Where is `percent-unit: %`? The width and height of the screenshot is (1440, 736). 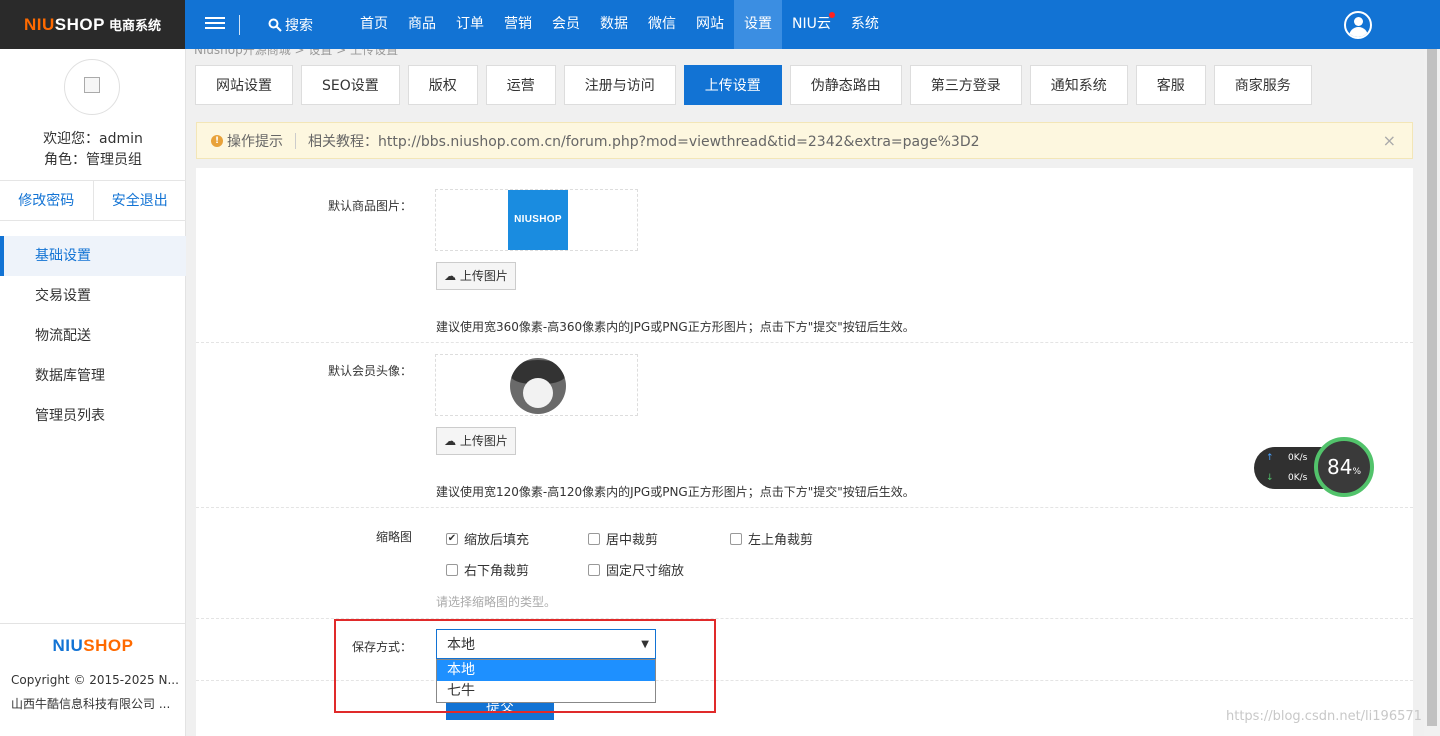
percent-unit: % is located at coordinates (1356, 472).